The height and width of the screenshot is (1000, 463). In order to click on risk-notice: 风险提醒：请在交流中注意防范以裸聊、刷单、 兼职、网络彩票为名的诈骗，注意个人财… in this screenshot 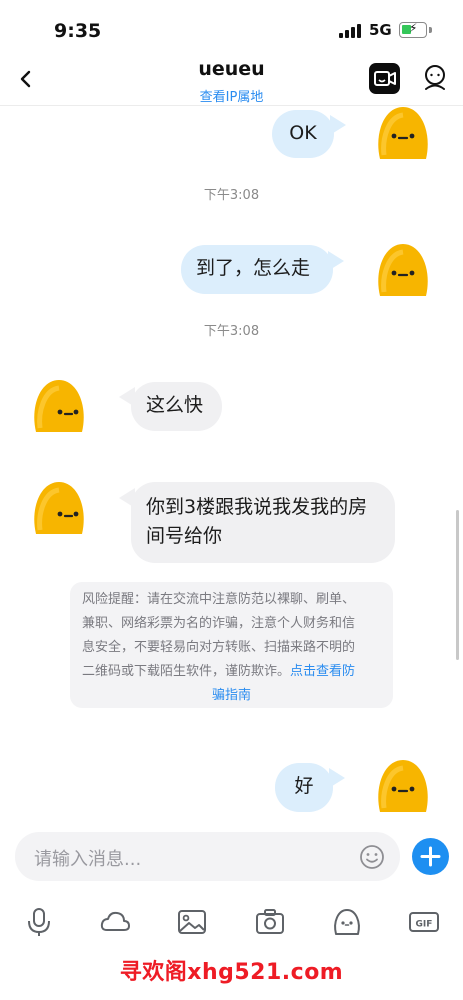, I will do `click(231, 645)`.